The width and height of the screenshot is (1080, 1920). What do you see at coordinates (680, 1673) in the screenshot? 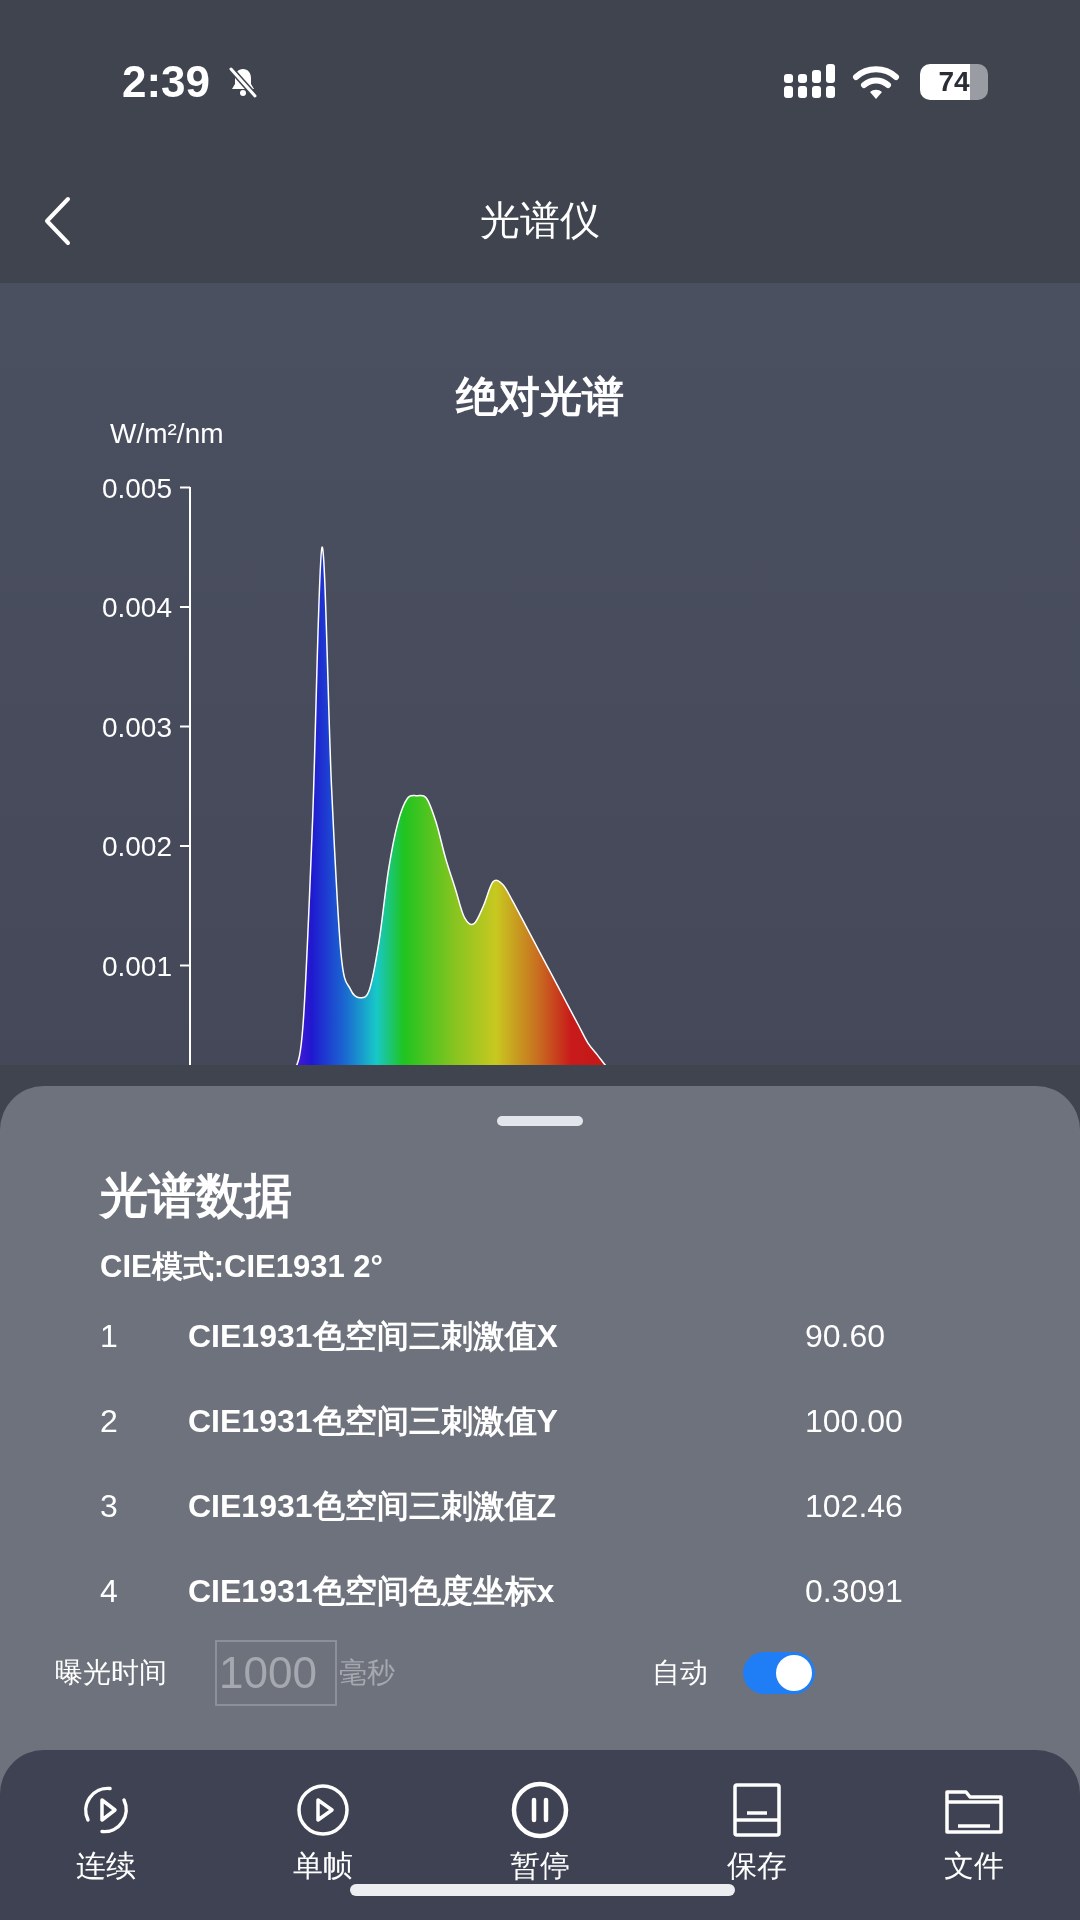
I see `auto-label: 自动` at bounding box center [680, 1673].